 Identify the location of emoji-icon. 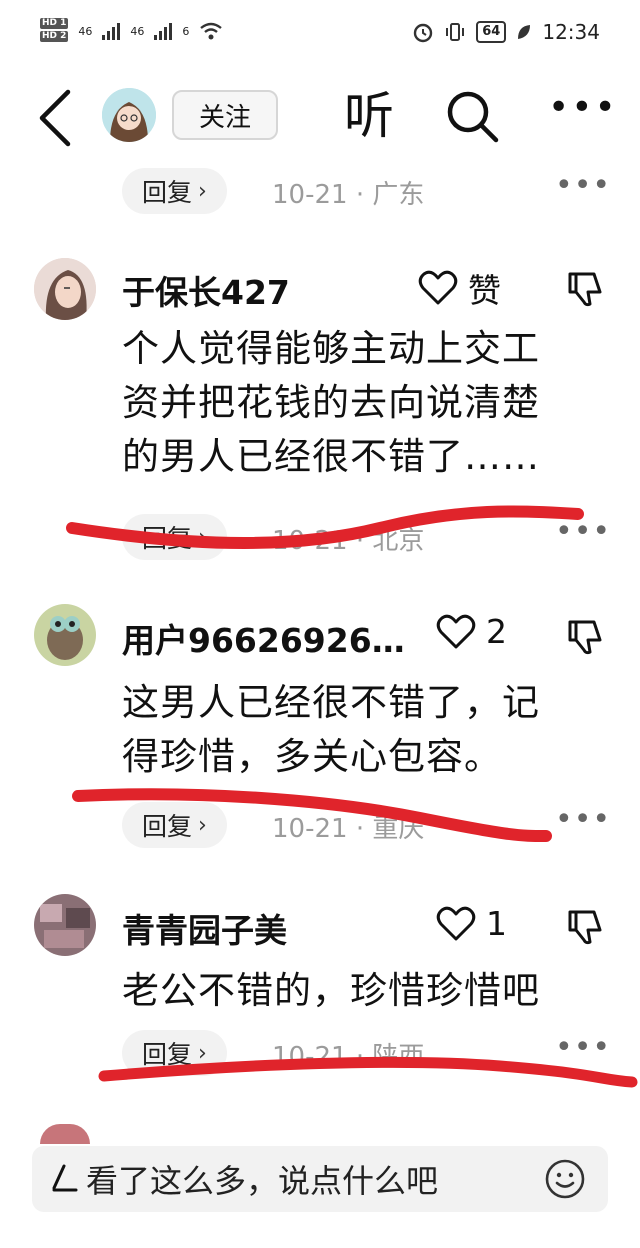
(565, 1179).